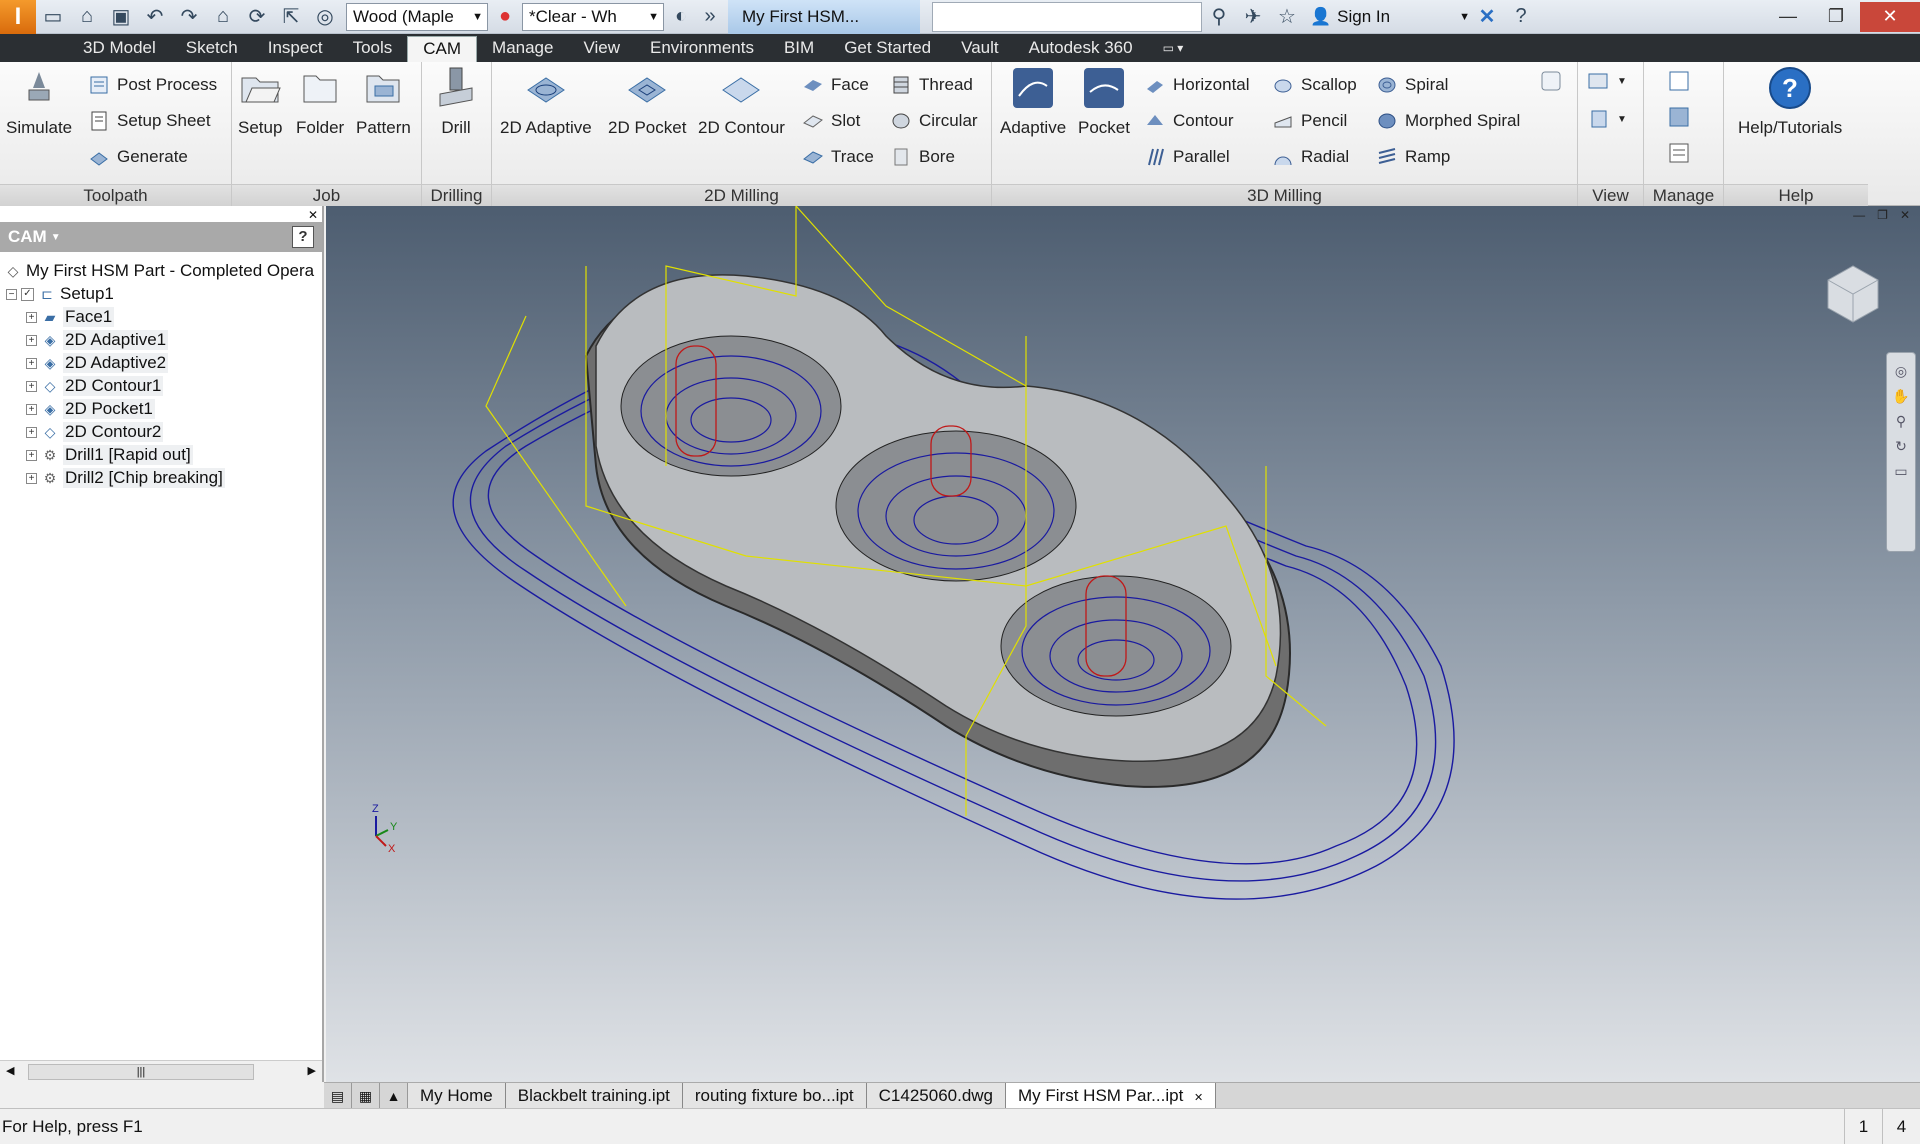  What do you see at coordinates (1067, 16) in the screenshot?
I see `help-search-input` at bounding box center [1067, 16].